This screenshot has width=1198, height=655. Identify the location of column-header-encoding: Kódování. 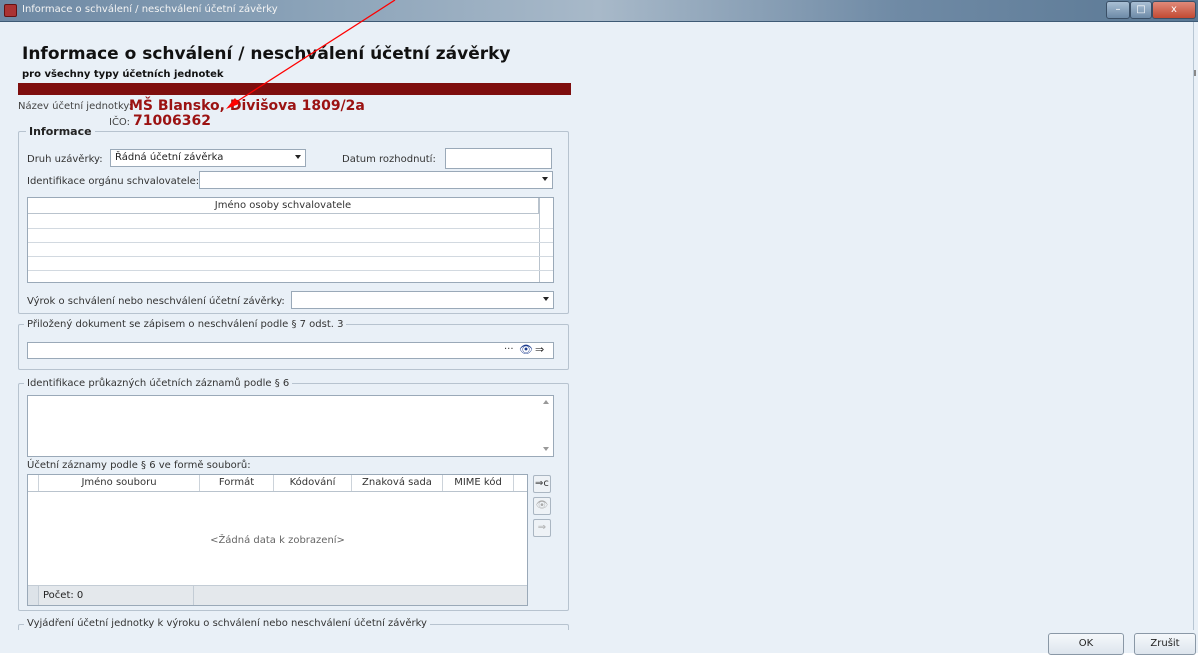
(313, 483).